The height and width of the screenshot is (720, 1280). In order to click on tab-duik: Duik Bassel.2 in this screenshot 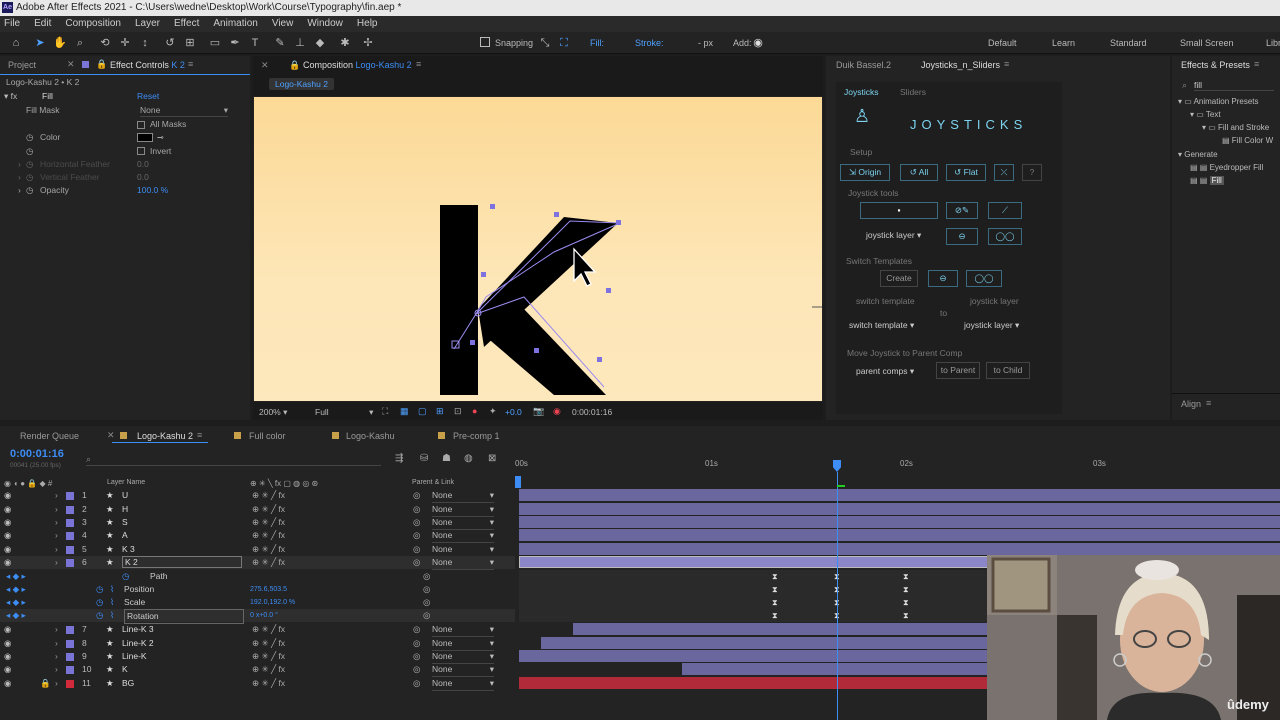, I will do `click(863, 65)`.